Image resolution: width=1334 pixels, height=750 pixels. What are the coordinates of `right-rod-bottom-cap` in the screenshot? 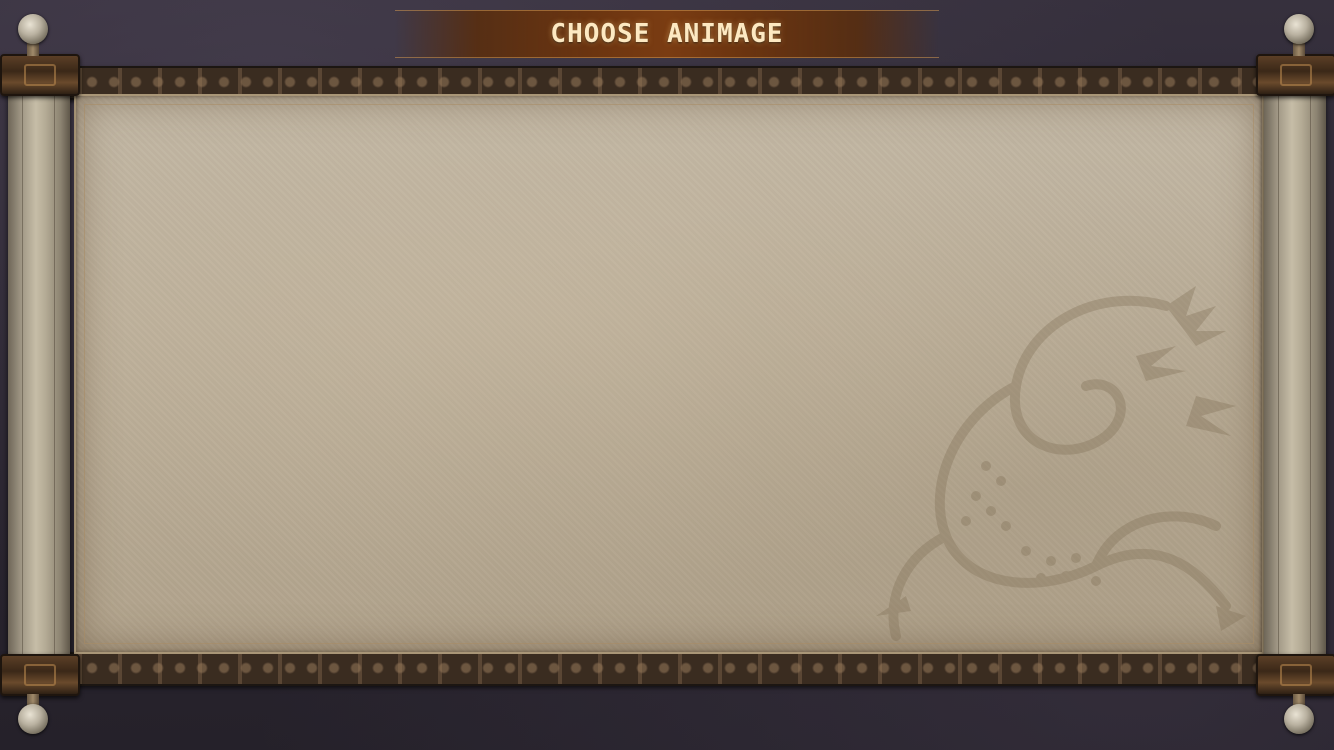 It's located at (1295, 675).